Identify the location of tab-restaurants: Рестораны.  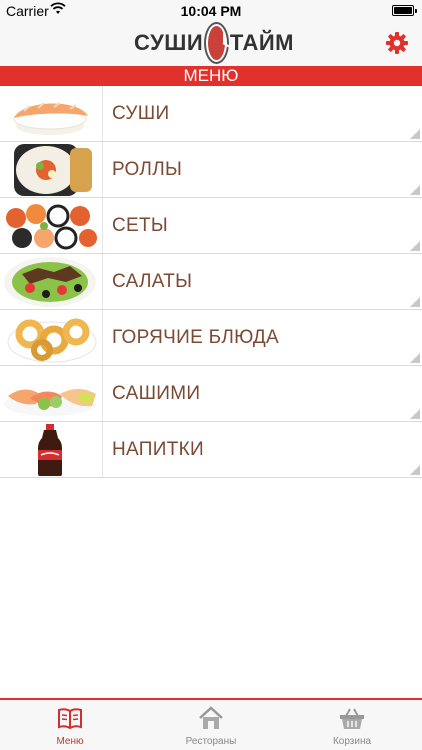
(211, 725).